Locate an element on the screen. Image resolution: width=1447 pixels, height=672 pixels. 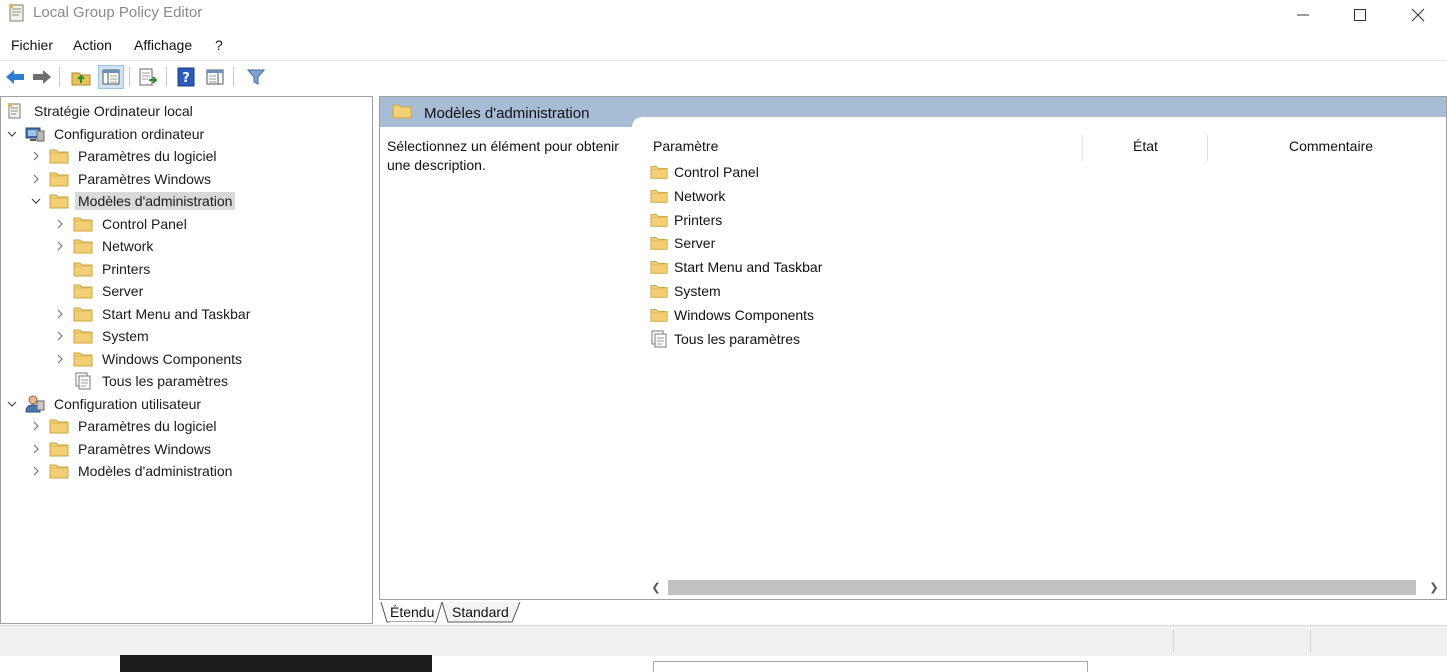
tree-item-label: System is located at coordinates (125, 336).